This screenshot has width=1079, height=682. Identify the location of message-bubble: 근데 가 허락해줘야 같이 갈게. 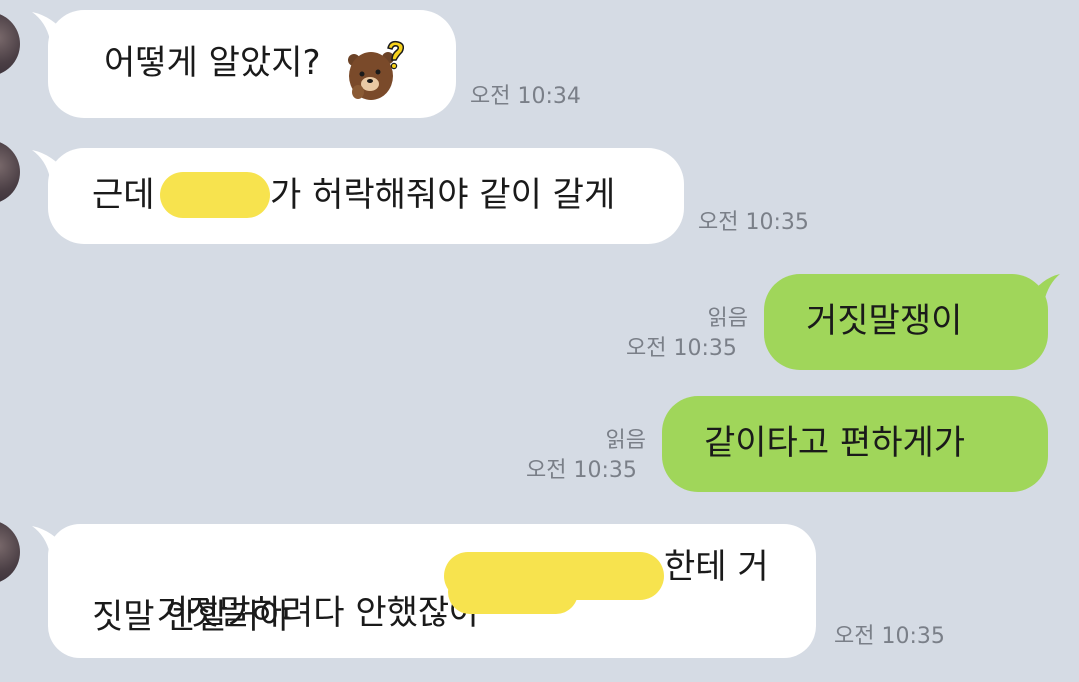
(366, 196).